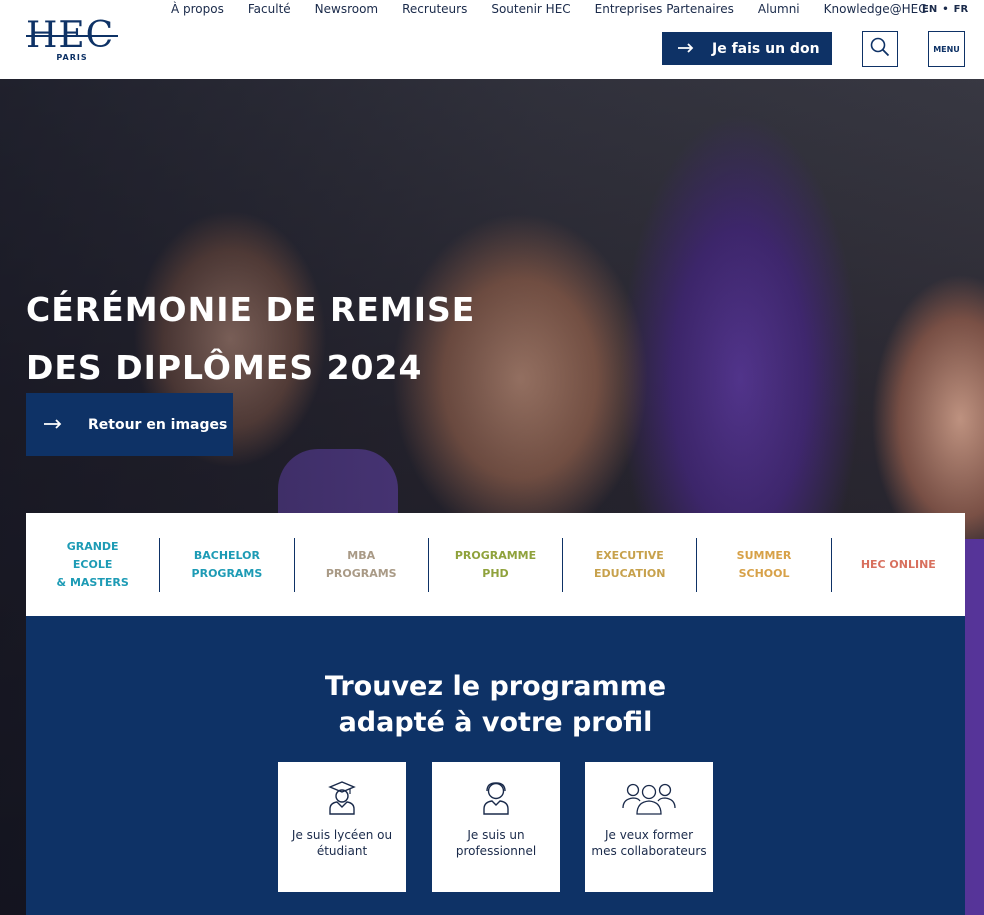 The image size is (984, 915). Describe the element at coordinates (269, 9) in the screenshot. I see `topnav-faculte: Faculté` at that location.